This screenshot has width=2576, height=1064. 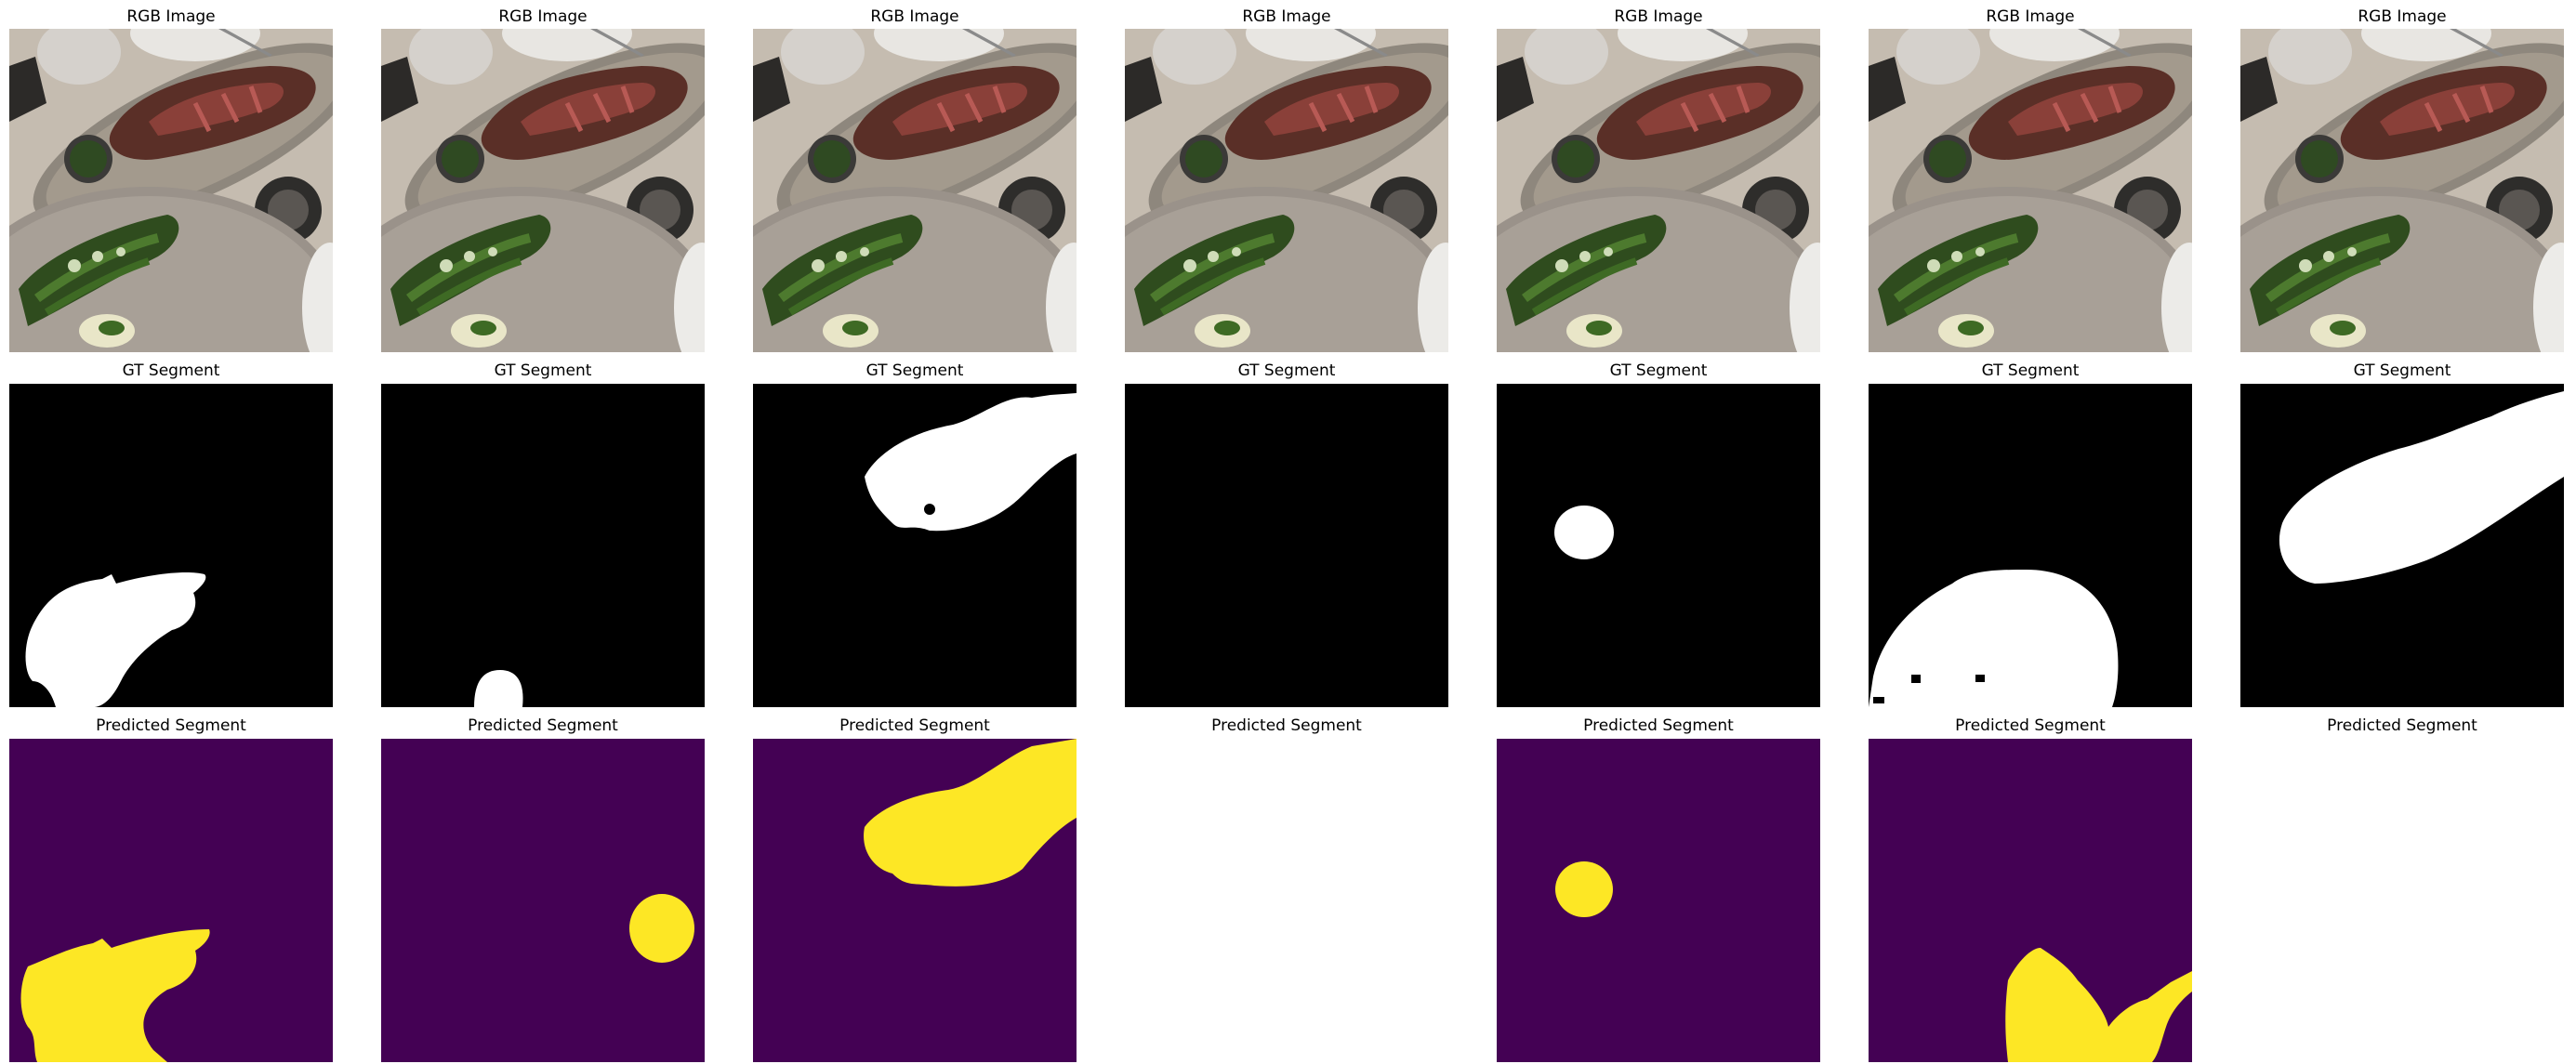 What do you see at coordinates (914, 16) in the screenshot?
I see `rgb-title-3: RGB Image` at bounding box center [914, 16].